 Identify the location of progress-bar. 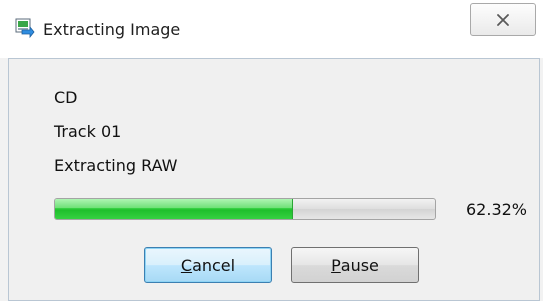
(245, 209).